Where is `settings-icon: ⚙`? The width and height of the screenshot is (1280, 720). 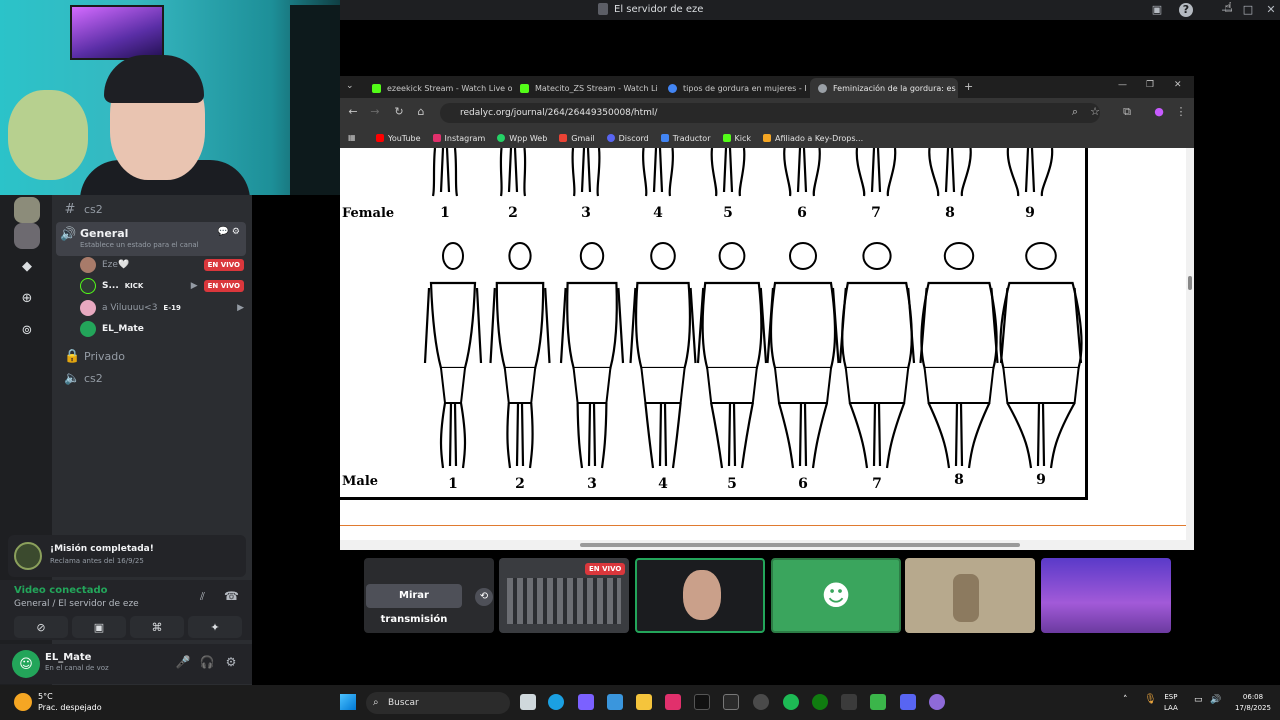 settings-icon: ⚙ is located at coordinates (231, 663).